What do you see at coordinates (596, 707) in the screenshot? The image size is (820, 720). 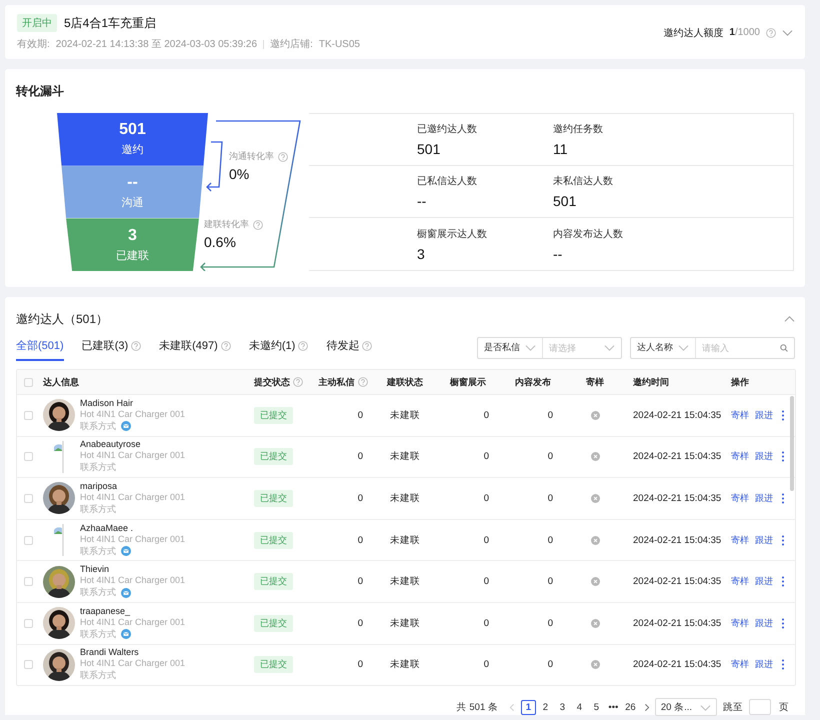 I see `page-button: 5` at bounding box center [596, 707].